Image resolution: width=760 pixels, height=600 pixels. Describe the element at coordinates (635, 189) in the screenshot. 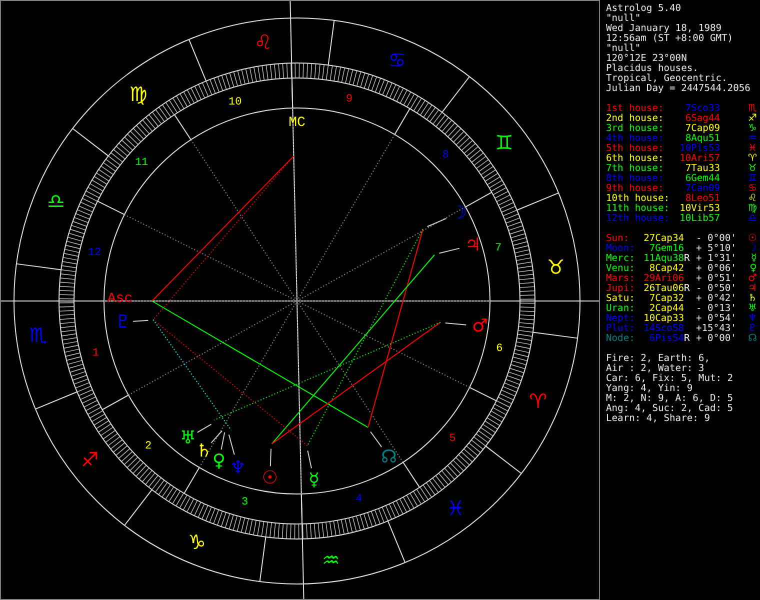

I see `house-label: 9th house:` at that location.